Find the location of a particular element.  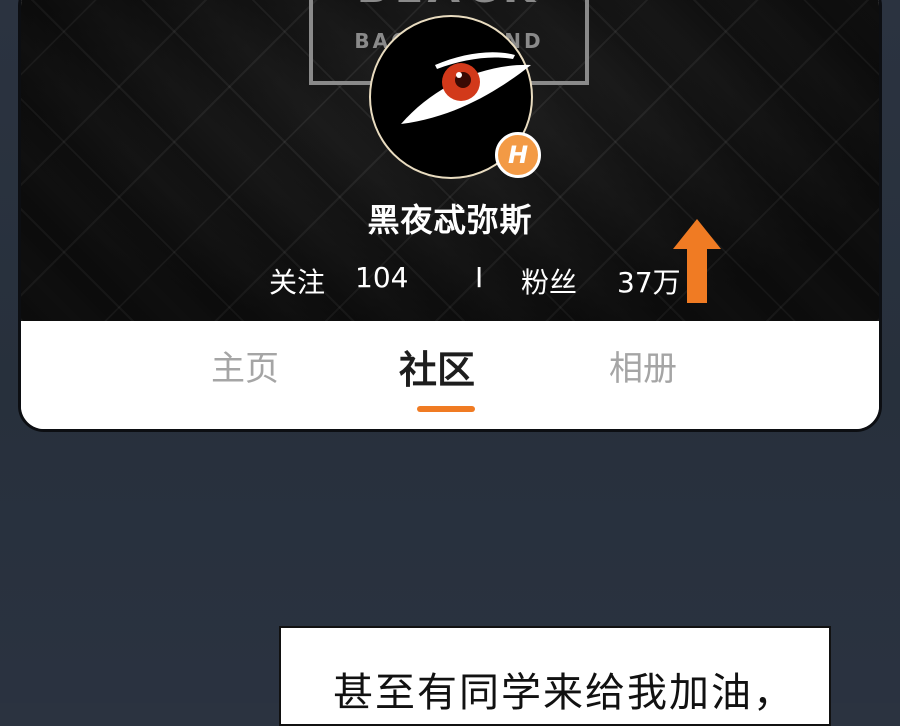

active-tab-indicator is located at coordinates (446, 409).